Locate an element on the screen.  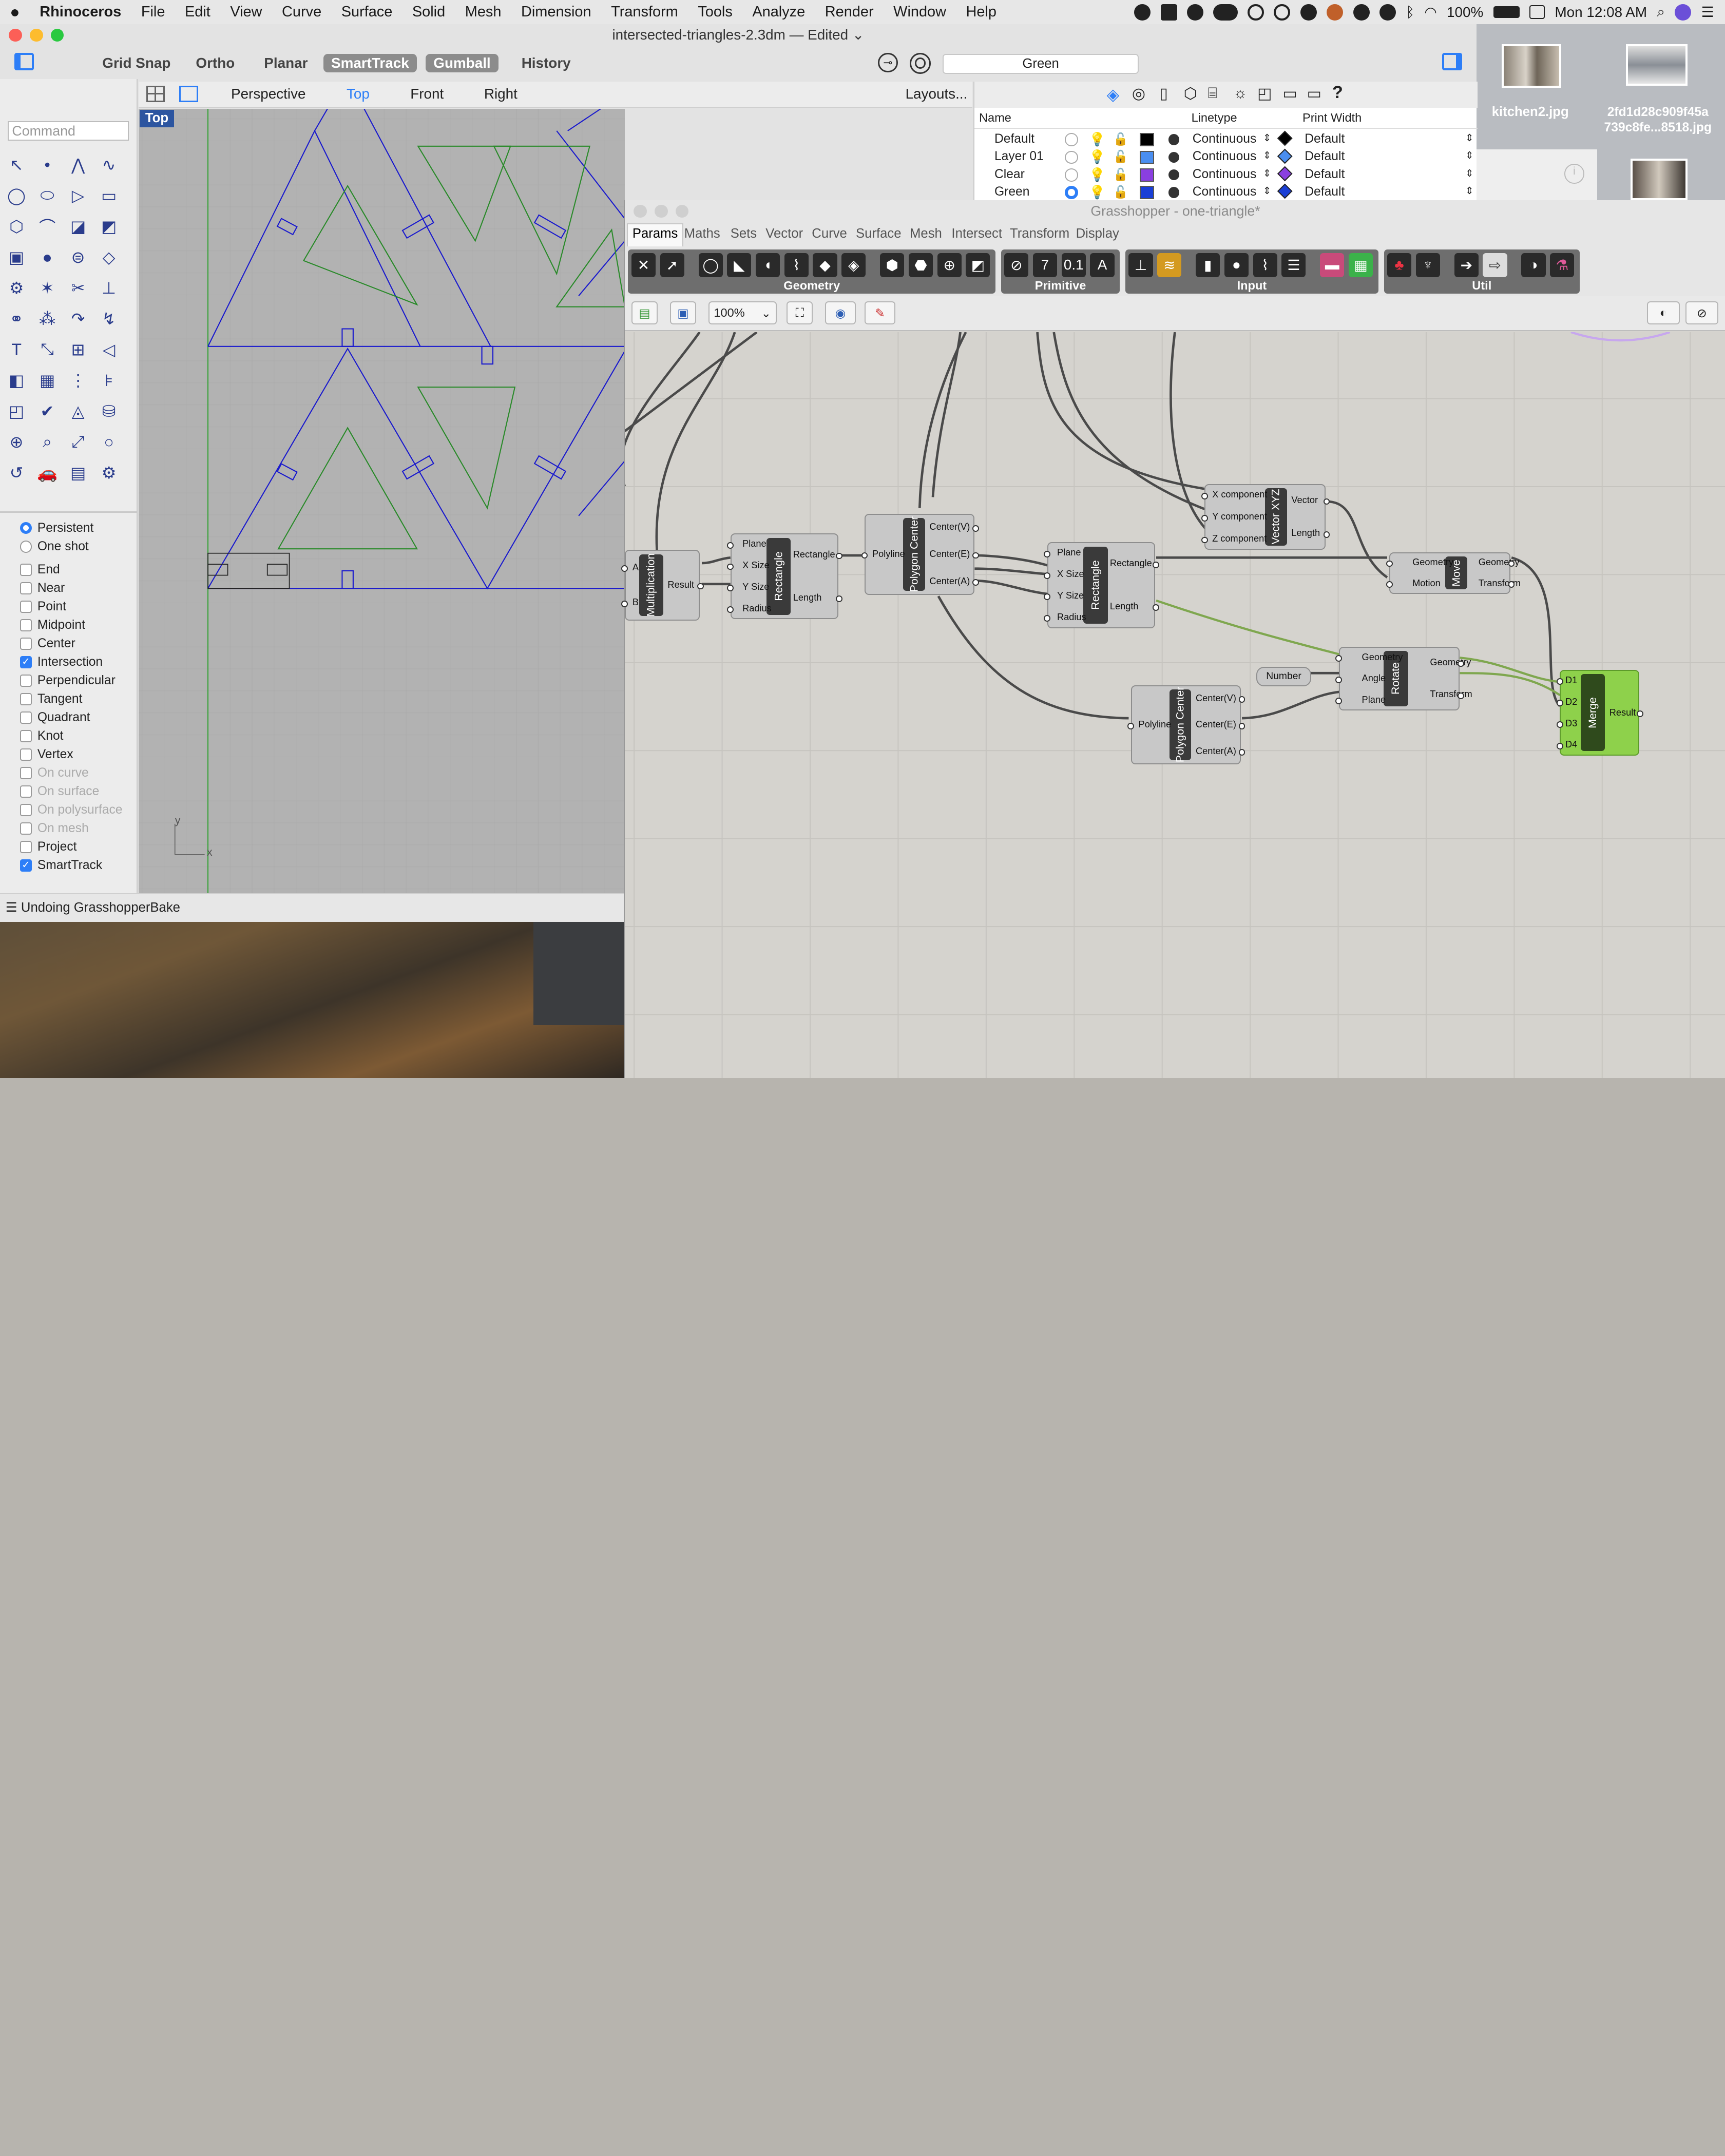
number-param: Number is located at coordinates (1284, 676).